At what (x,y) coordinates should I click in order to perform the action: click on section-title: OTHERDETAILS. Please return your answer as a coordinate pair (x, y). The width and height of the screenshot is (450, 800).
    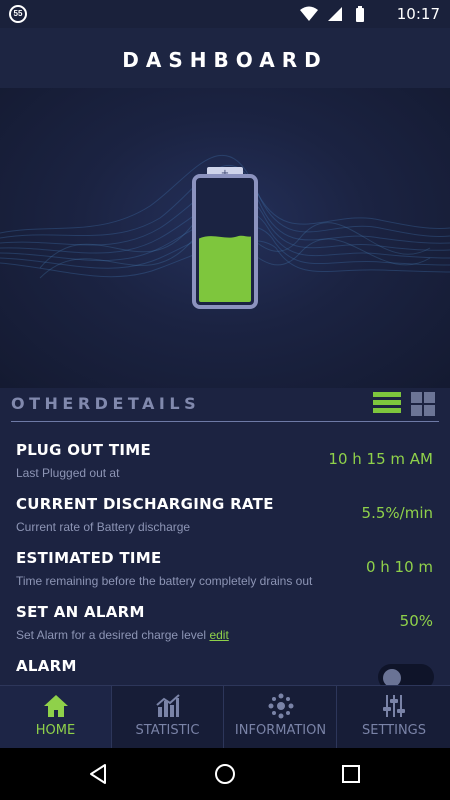
    Looking at the image, I should click on (106, 403).